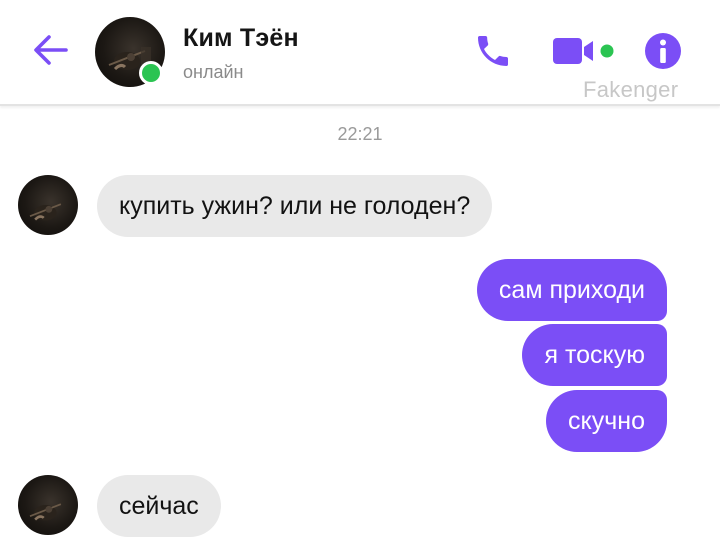 Image resolution: width=720 pixels, height=556 pixels. I want to click on online-indicator, so click(151, 73).